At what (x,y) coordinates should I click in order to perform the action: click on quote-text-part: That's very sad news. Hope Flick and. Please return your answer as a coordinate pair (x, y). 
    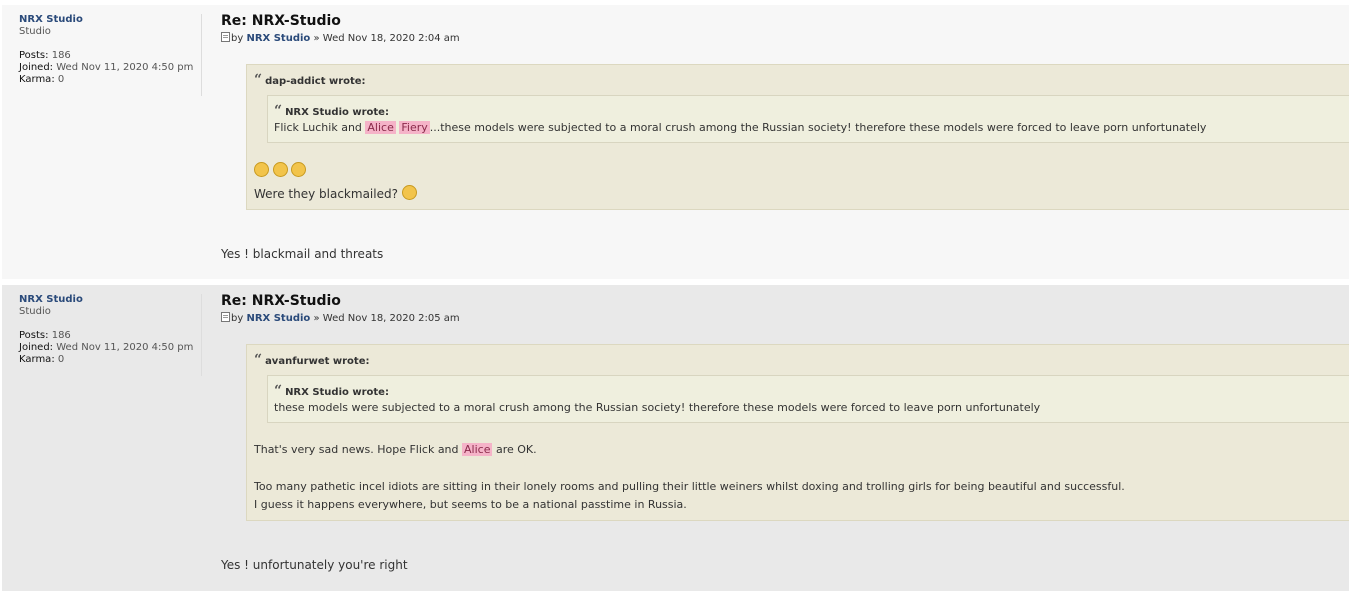
    Looking at the image, I should click on (358, 449).